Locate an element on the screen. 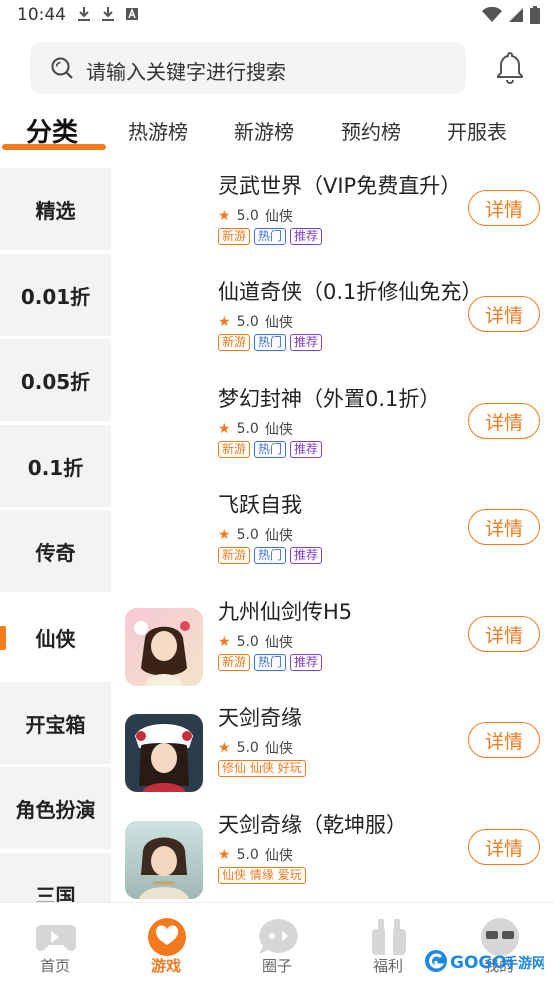 The width and height of the screenshot is (554, 984). active-tab-indicator is located at coordinates (54, 147).